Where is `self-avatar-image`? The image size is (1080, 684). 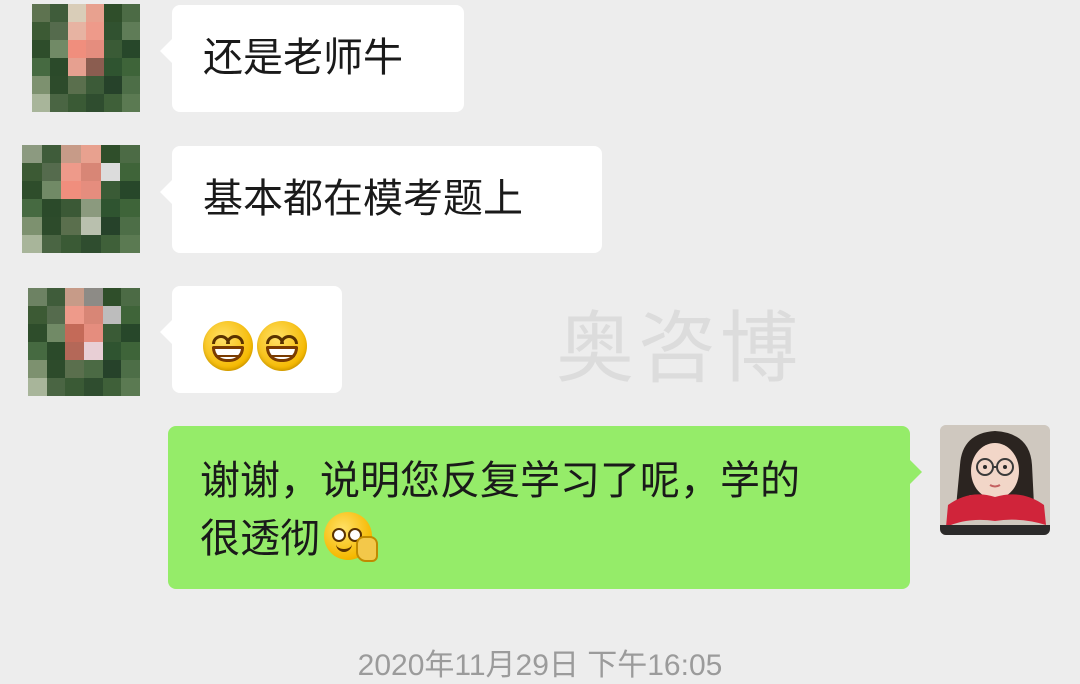 self-avatar-image is located at coordinates (995, 480).